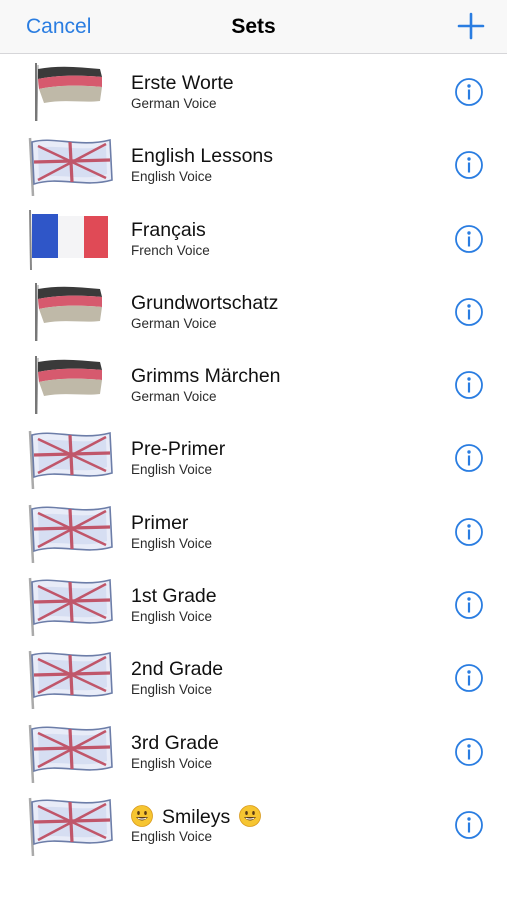 The width and height of the screenshot is (507, 900). I want to click on set-voice: French Voice, so click(170, 250).